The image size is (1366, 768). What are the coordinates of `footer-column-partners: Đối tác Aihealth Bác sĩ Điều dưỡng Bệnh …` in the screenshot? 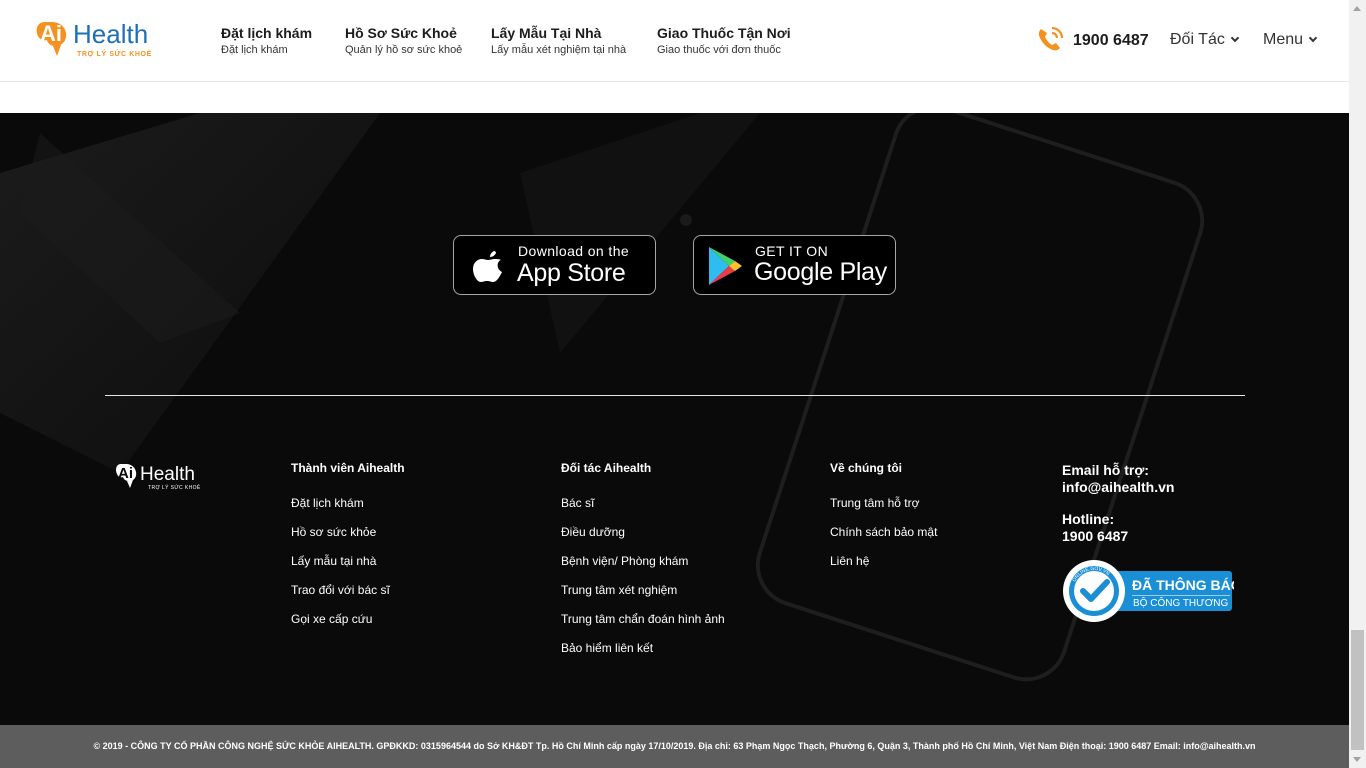 It's located at (643, 565).